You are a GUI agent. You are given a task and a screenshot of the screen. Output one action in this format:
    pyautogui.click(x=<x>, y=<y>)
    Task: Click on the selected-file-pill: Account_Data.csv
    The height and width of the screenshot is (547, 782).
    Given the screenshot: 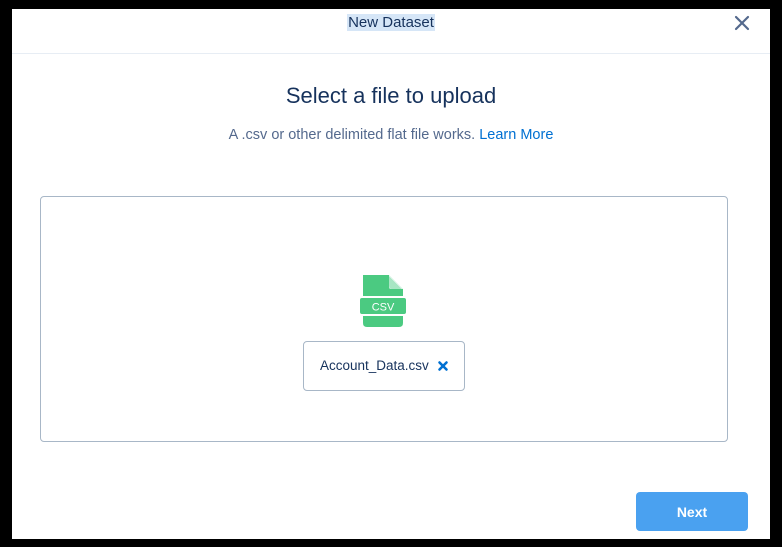 What is the action you would take?
    pyautogui.click(x=384, y=366)
    